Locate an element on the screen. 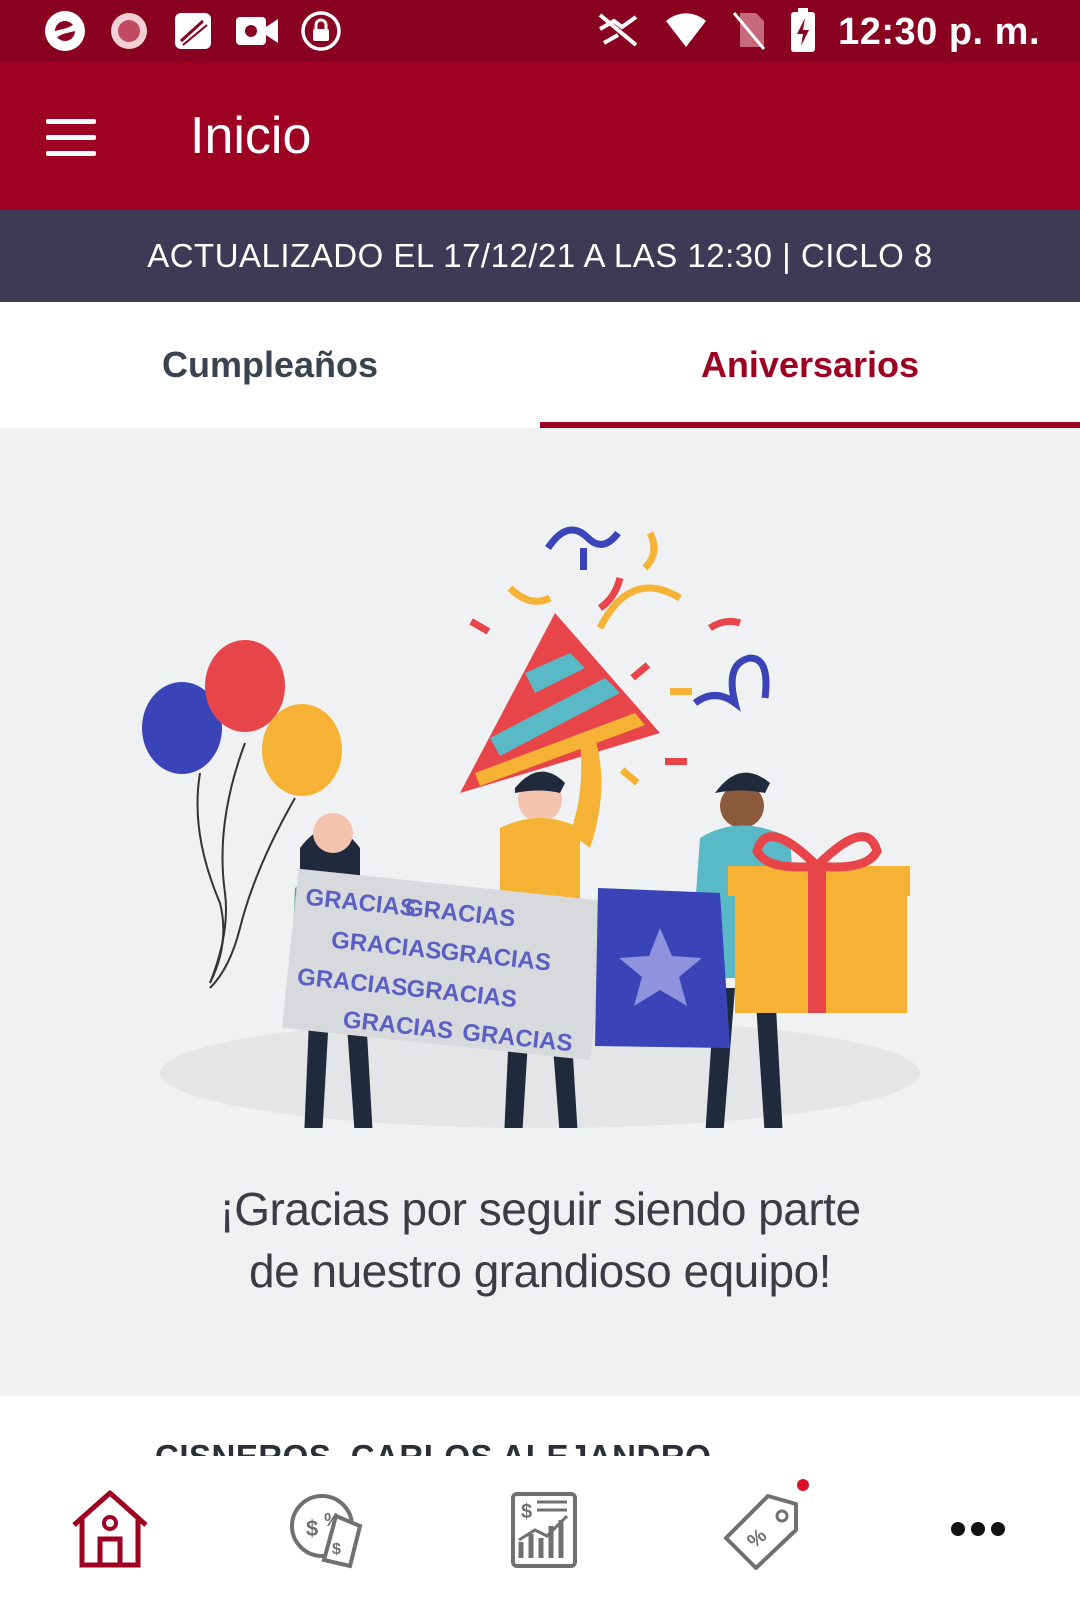 The width and height of the screenshot is (1080, 1620). bottom-navigation: $ % $ $ % is located at coordinates (540, 1538).